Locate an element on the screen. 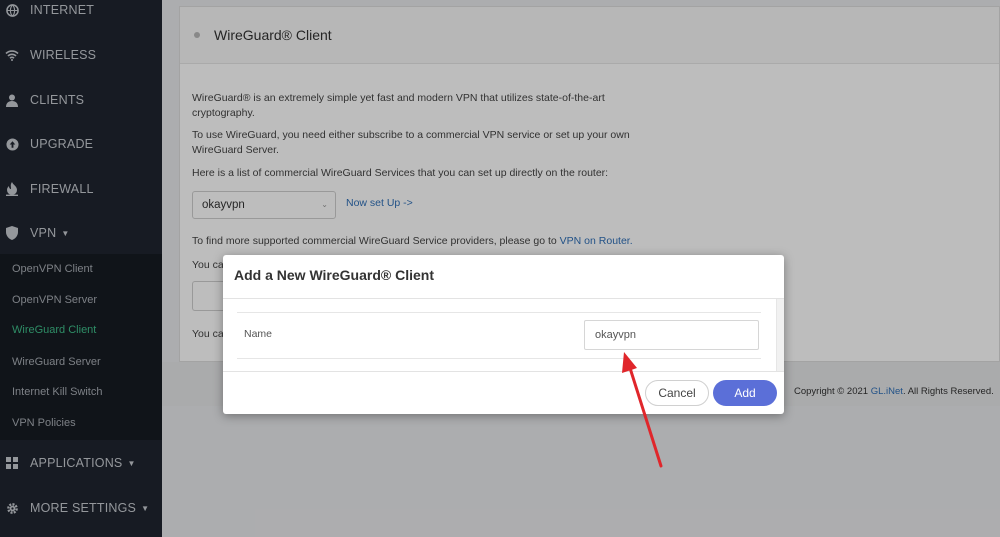 The image size is (1000, 537). name-label: Name is located at coordinates (258, 334).